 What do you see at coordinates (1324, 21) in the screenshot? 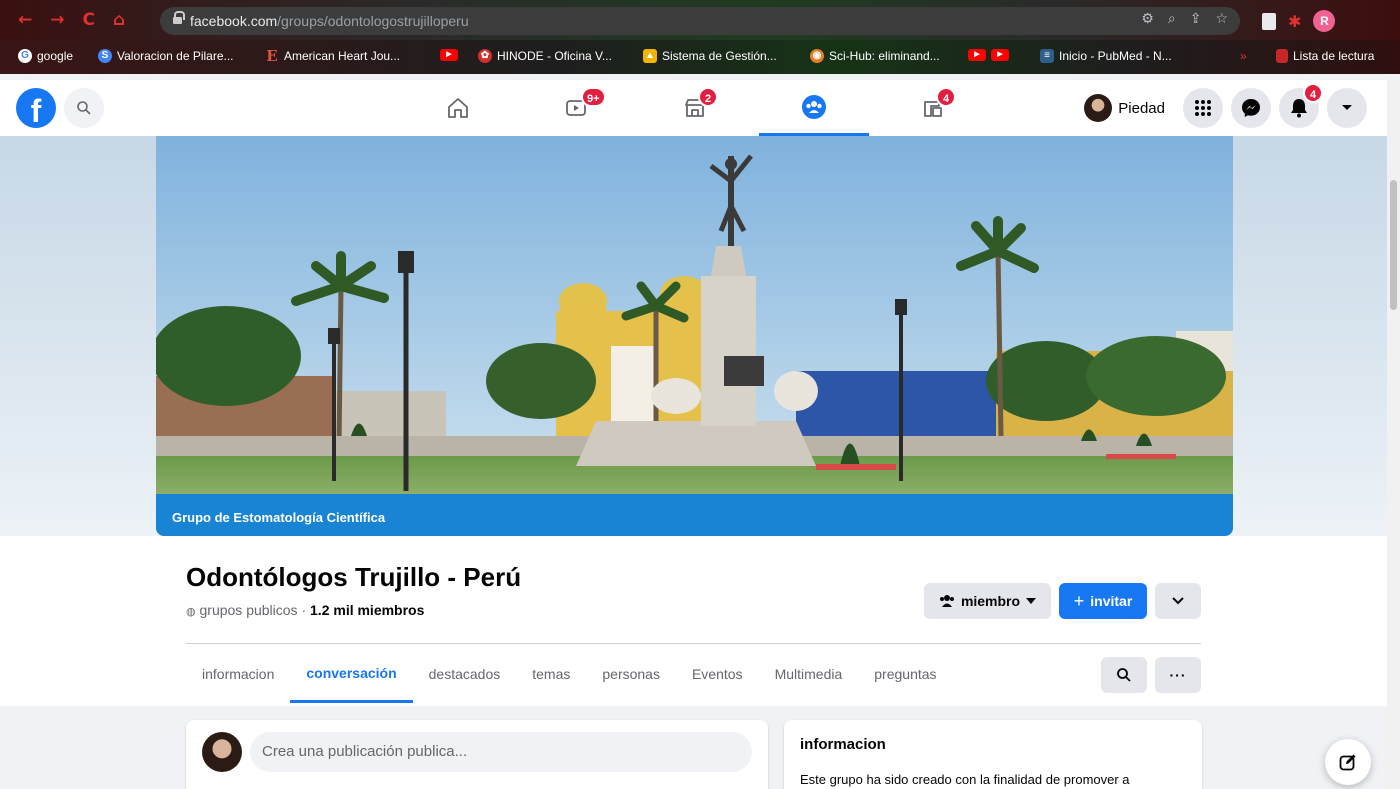
I see `browser-profile-avatar: R` at bounding box center [1324, 21].